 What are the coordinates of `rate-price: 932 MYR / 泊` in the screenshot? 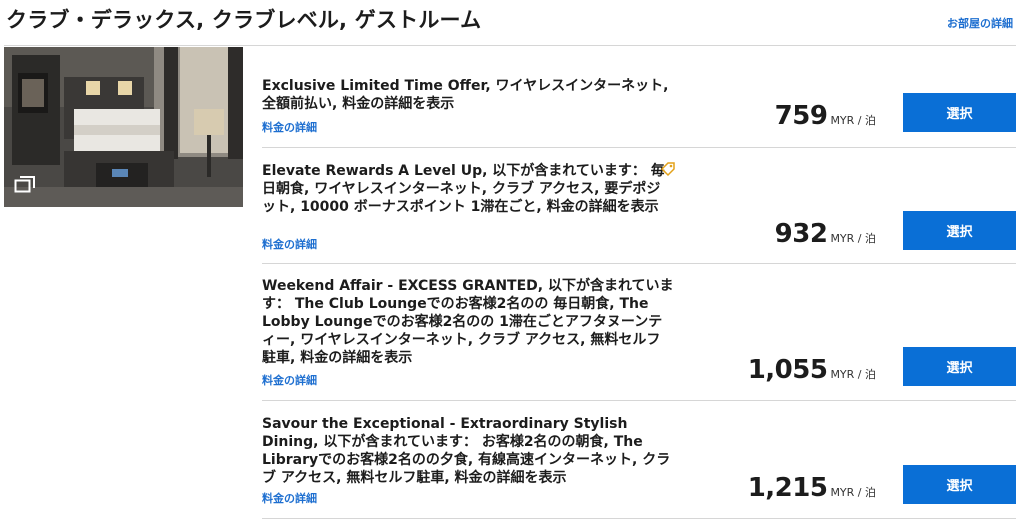 It's located at (825, 234).